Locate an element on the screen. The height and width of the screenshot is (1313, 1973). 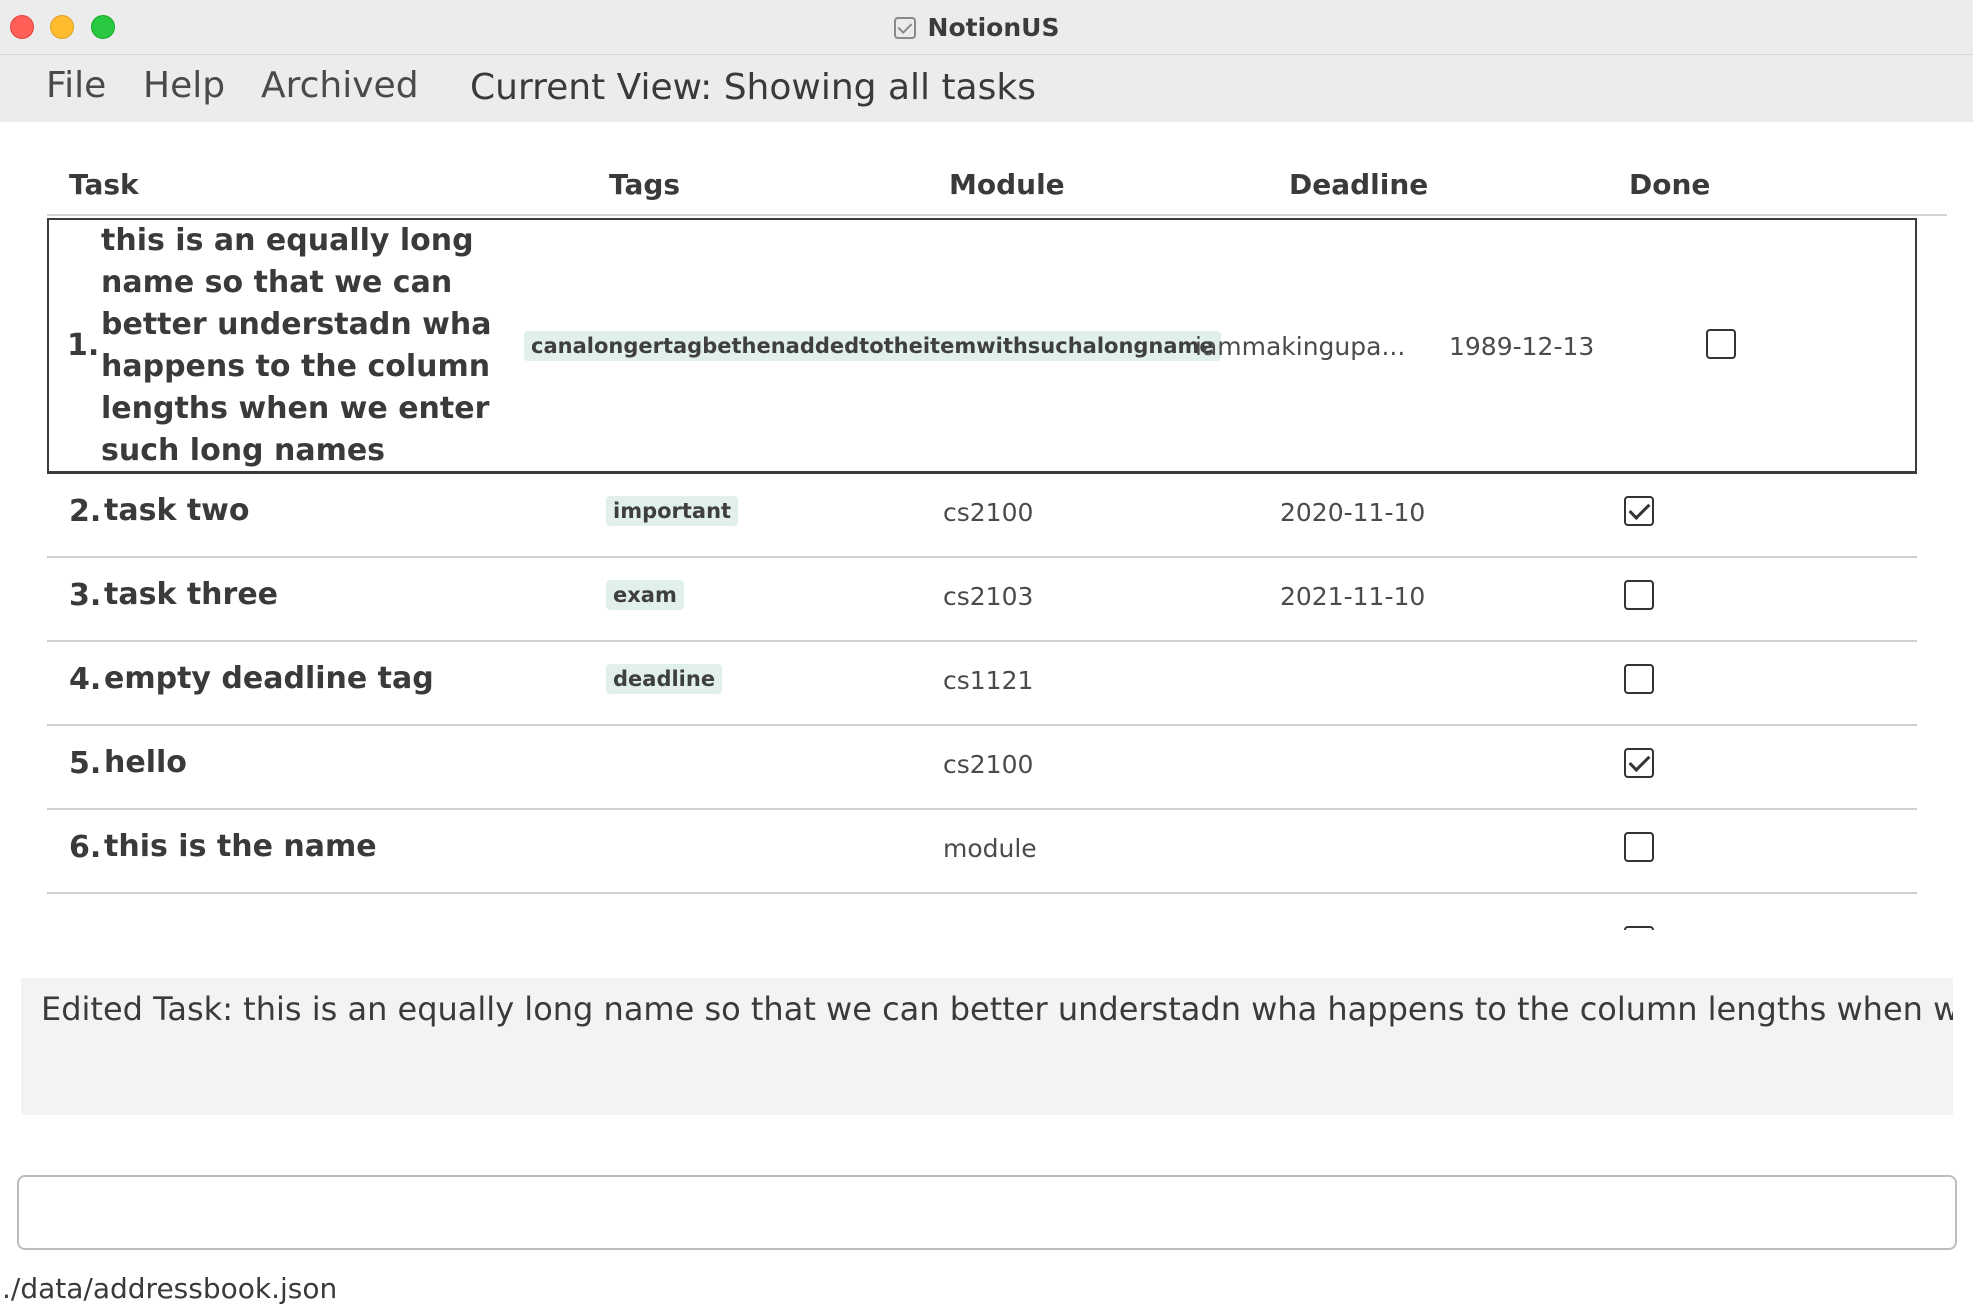
header-tags: Tags is located at coordinates (644, 184).